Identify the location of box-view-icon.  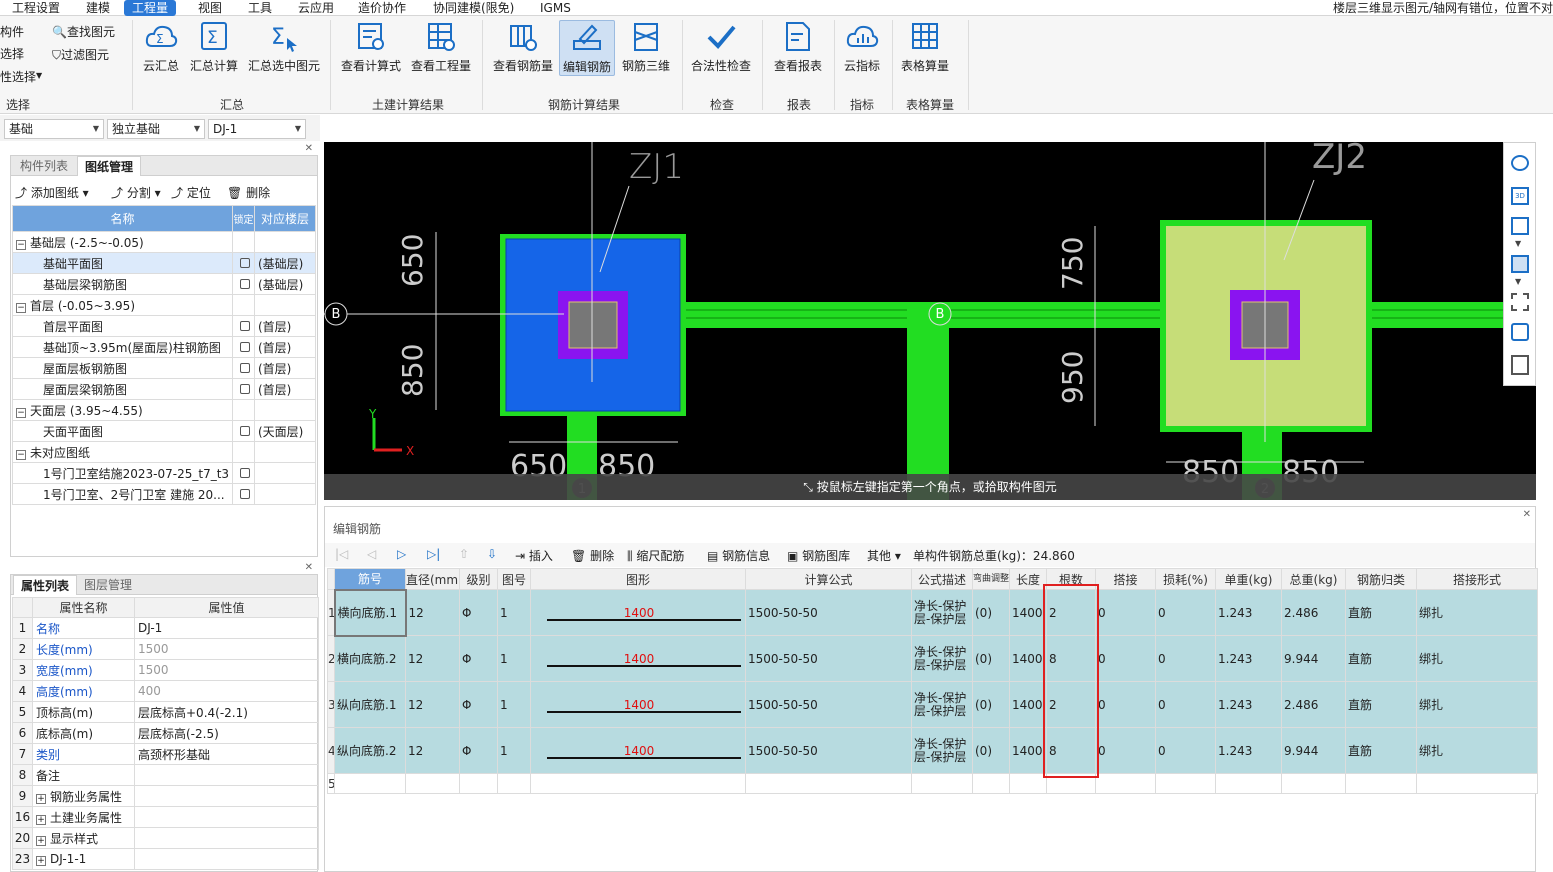
(1520, 264).